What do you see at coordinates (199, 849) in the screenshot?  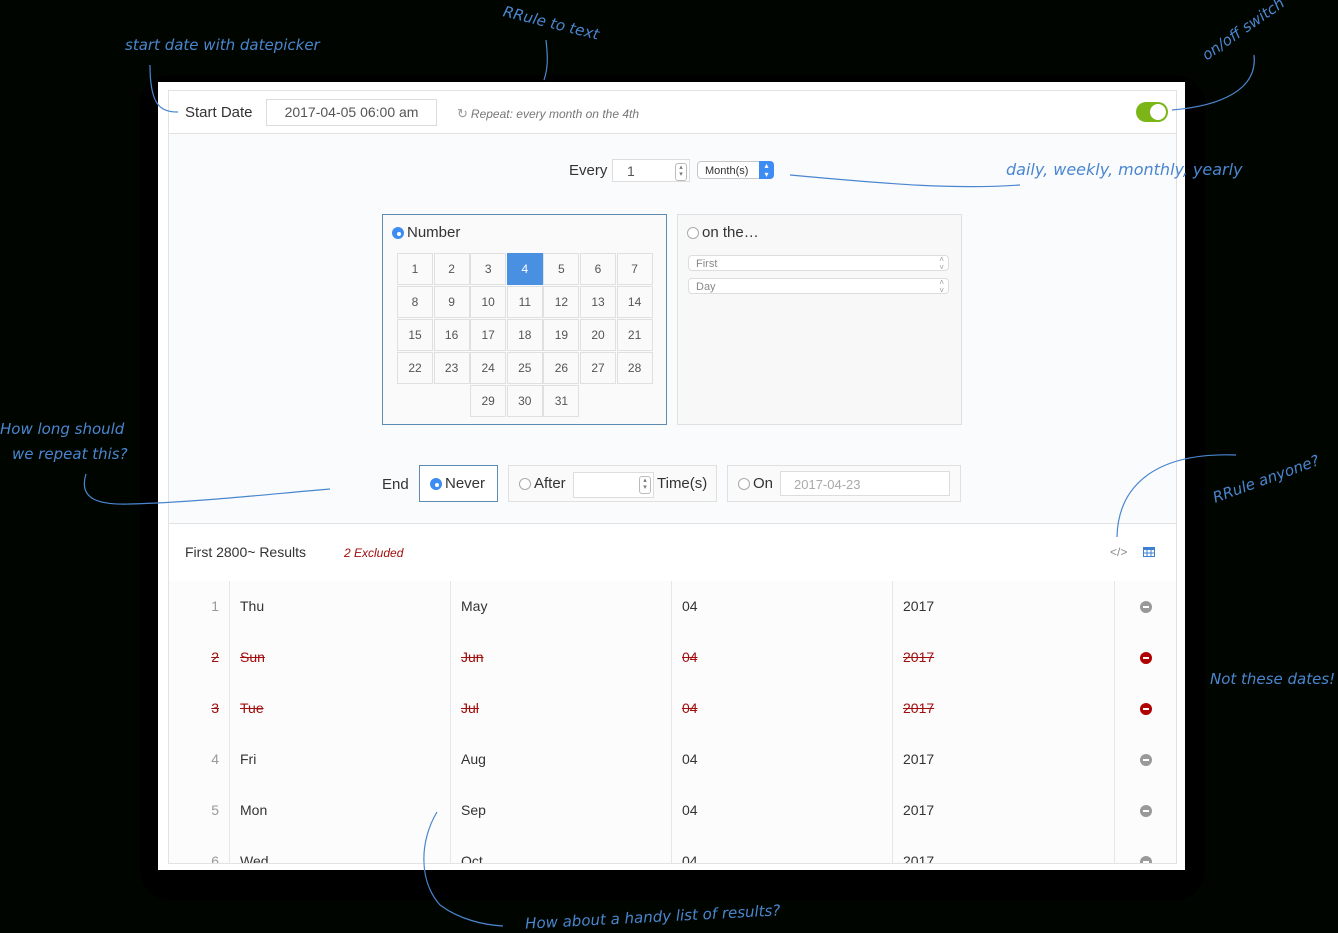 I see `row-index: 6` at bounding box center [199, 849].